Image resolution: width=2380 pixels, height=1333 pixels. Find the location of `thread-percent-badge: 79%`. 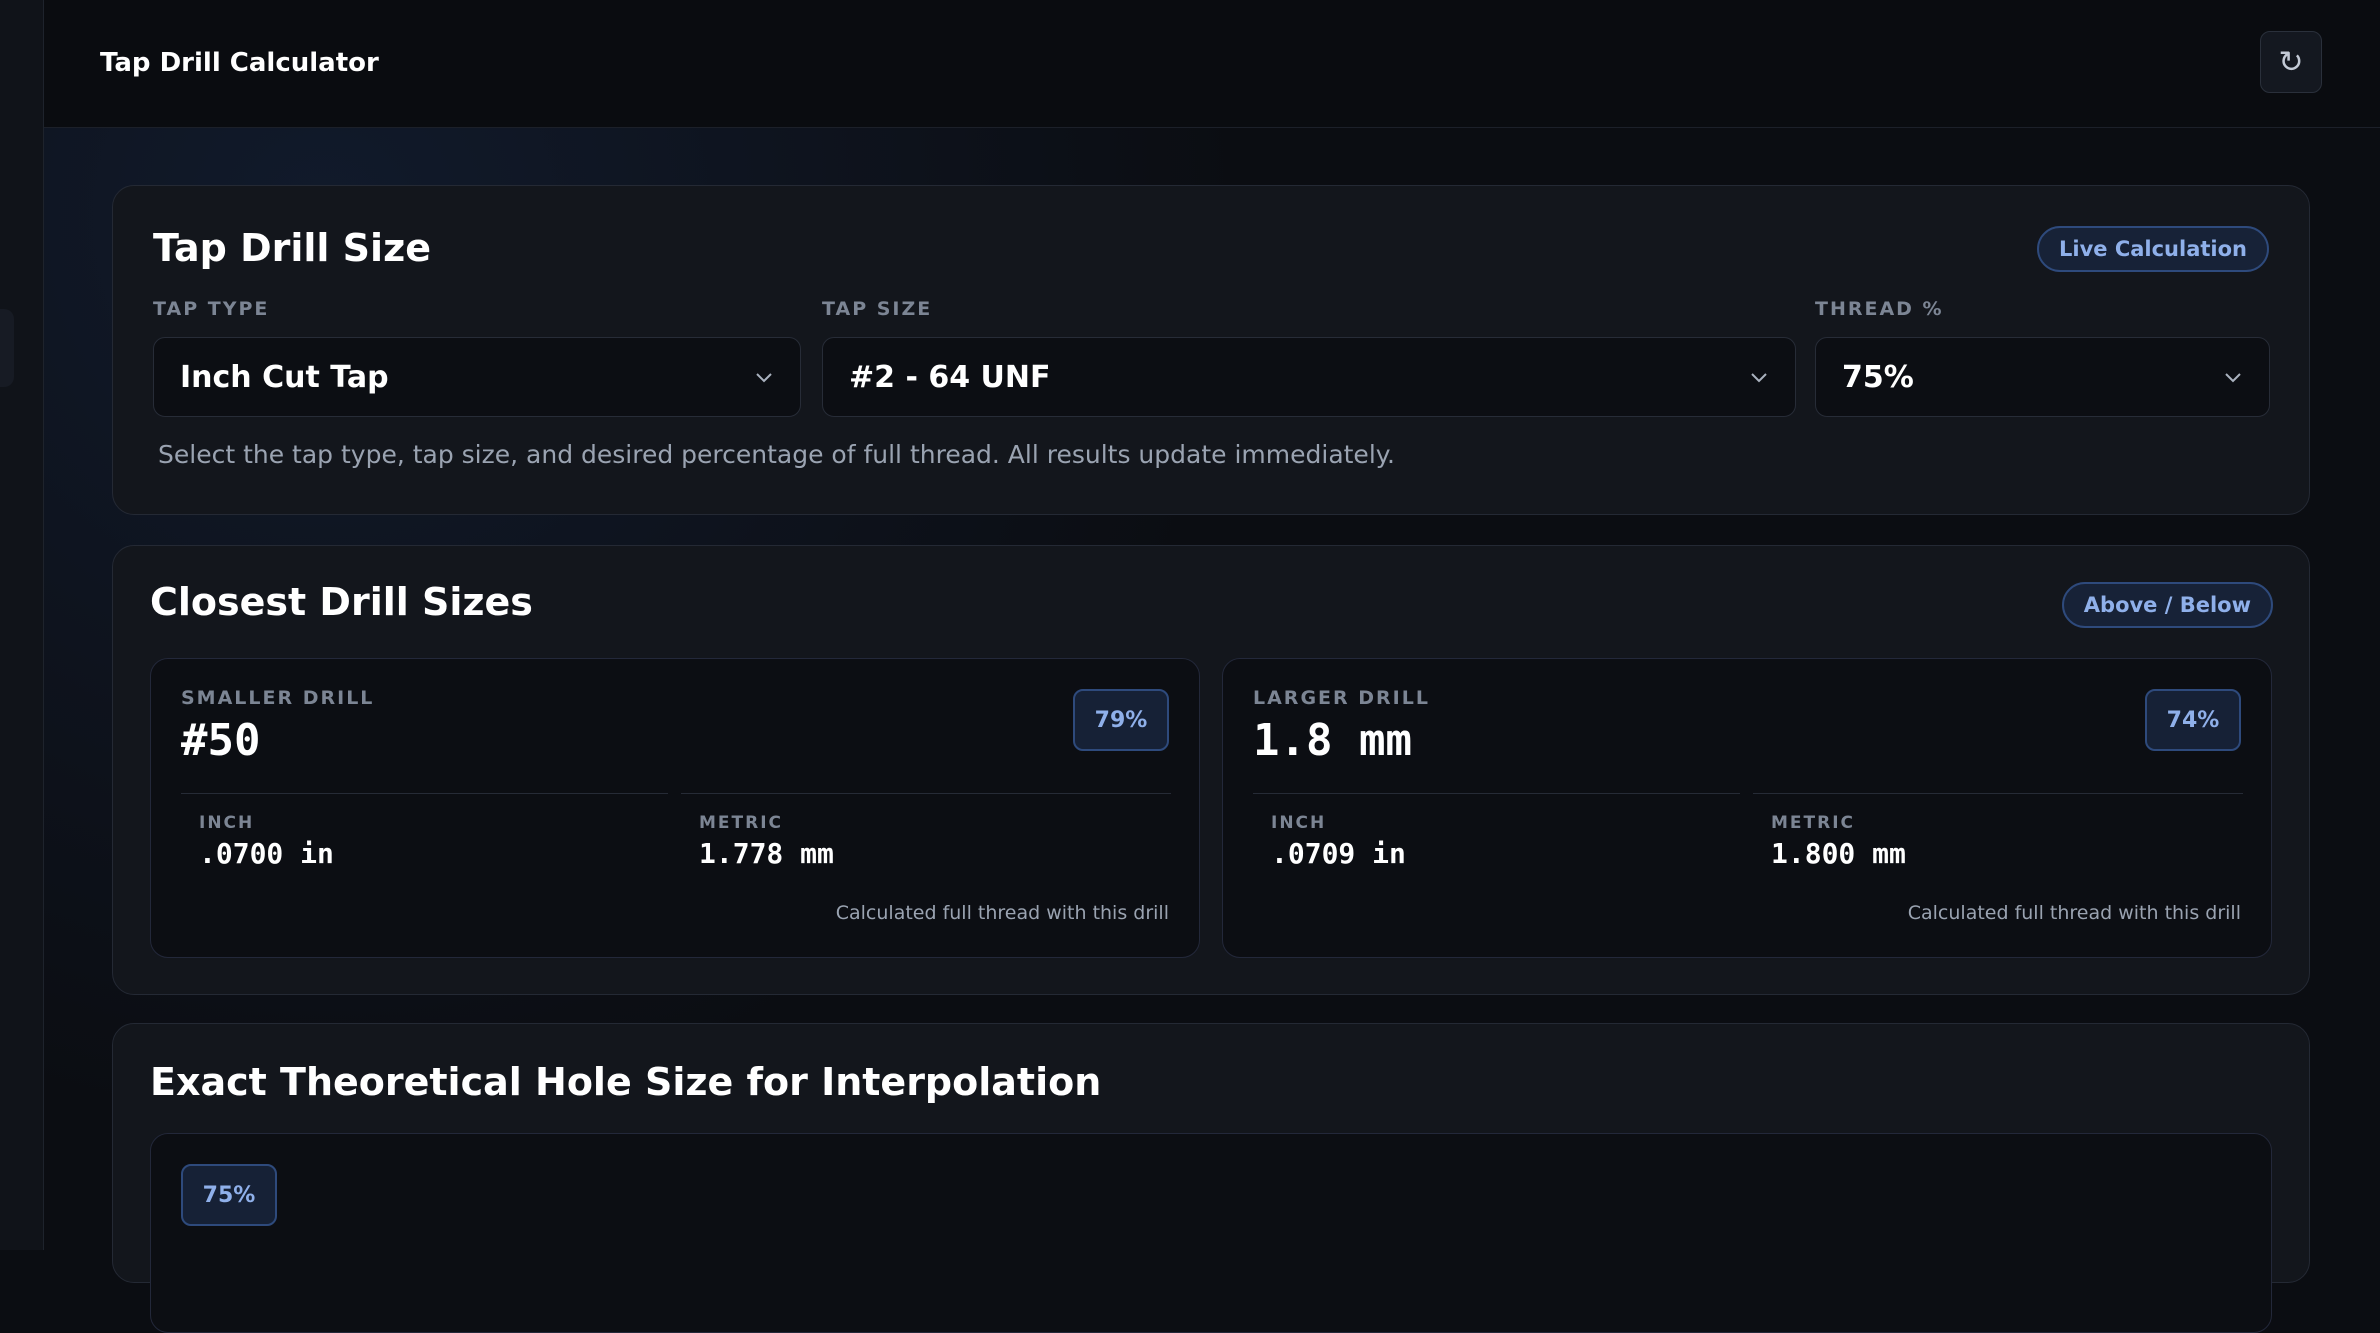

thread-percent-badge: 79% is located at coordinates (1121, 720).